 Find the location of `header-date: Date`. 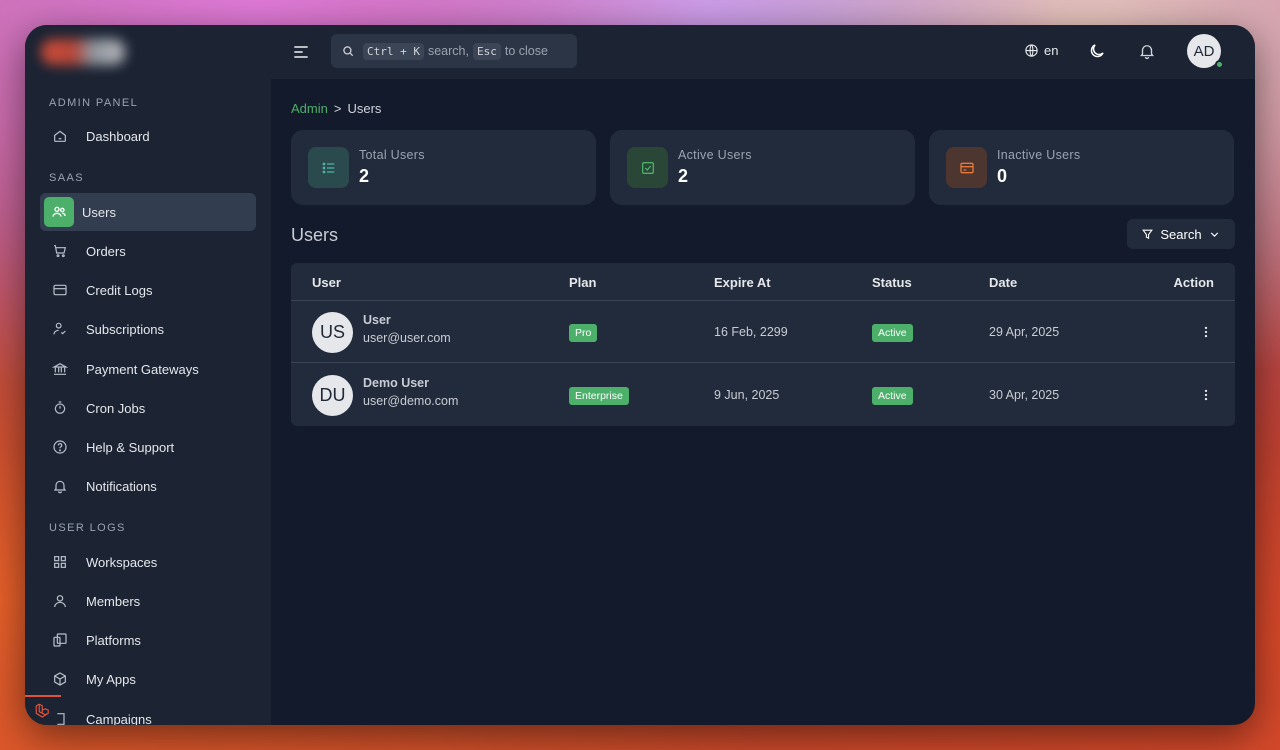

header-date: Date is located at coordinates (1003, 282).